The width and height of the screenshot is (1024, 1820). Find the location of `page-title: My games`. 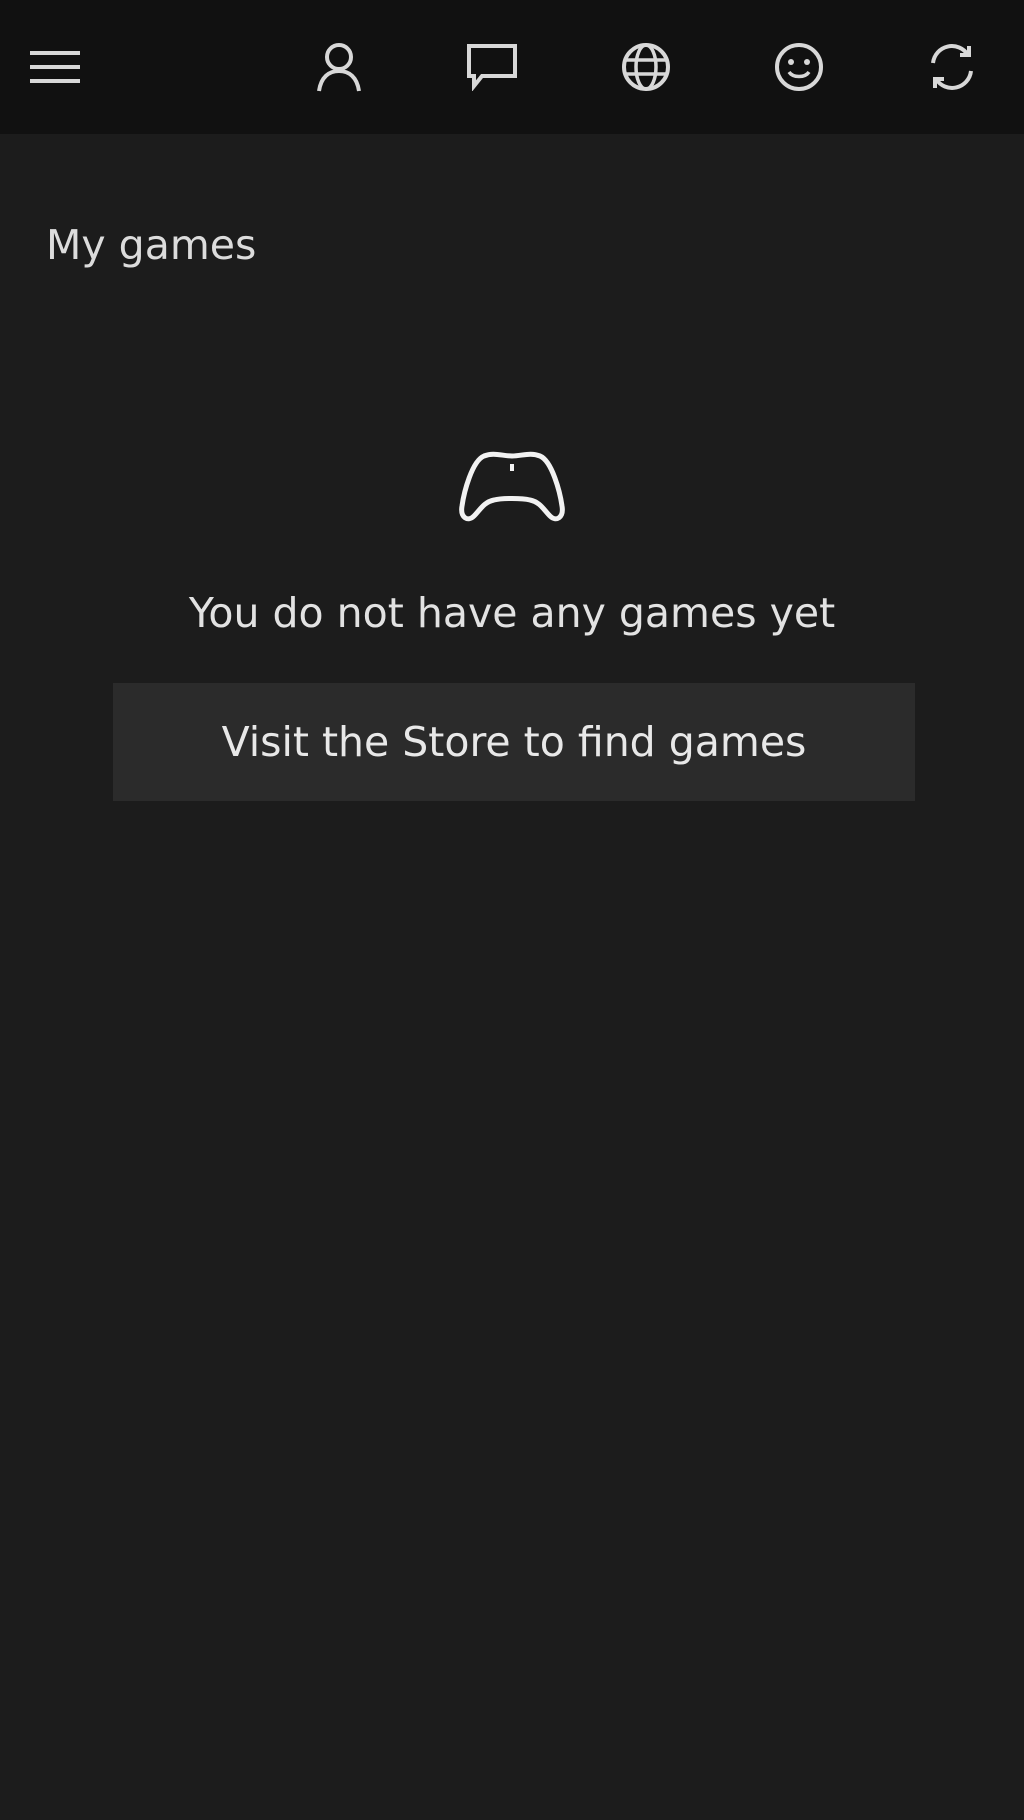

page-title: My games is located at coordinates (151, 245).